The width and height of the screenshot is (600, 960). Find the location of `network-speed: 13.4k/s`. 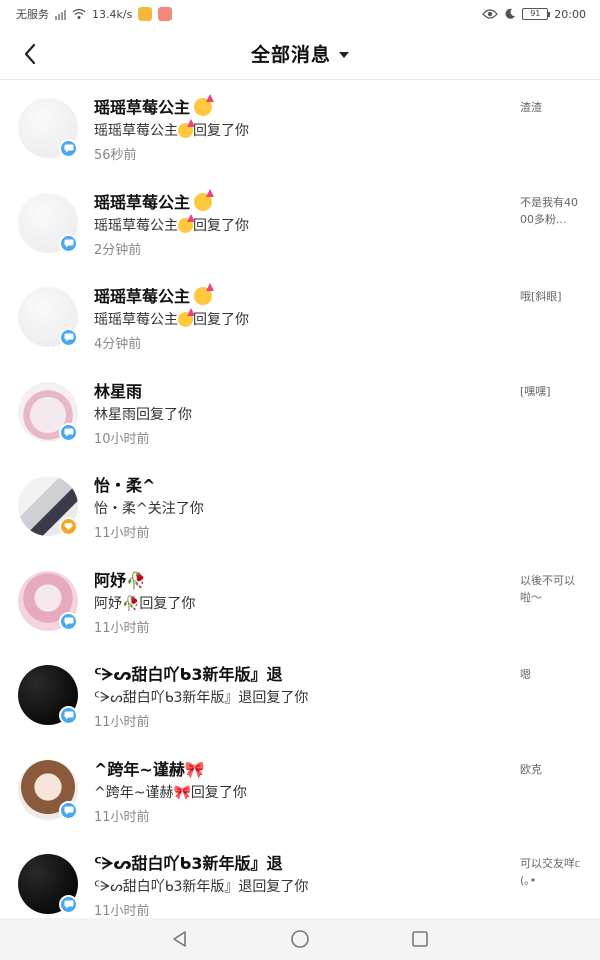

network-speed: 13.4k/s is located at coordinates (112, 14).